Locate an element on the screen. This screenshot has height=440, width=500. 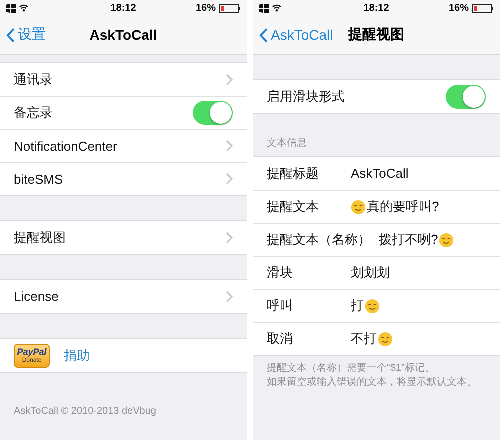
field-value: AskToCall is located at coordinates (380, 173).